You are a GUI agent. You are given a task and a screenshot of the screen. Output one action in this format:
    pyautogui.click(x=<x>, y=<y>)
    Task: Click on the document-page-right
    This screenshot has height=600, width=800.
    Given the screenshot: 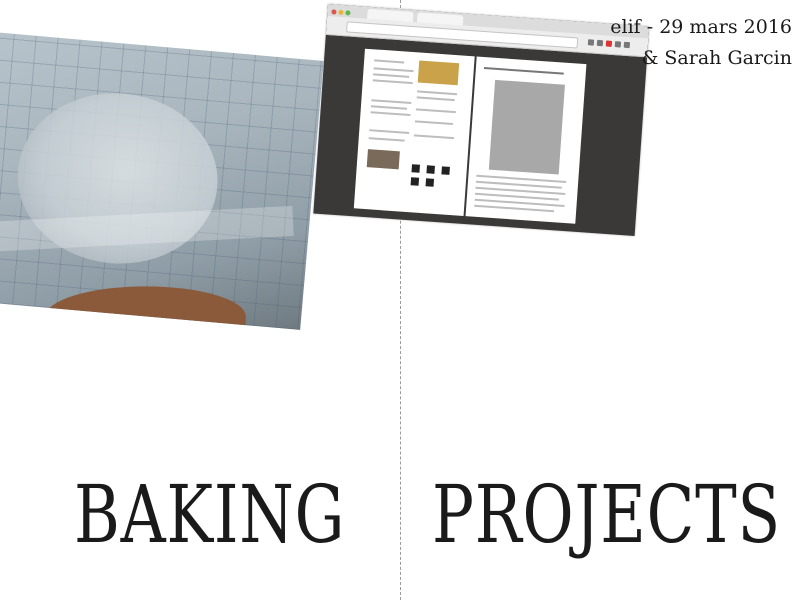 What is the action you would take?
    pyautogui.click(x=526, y=140)
    